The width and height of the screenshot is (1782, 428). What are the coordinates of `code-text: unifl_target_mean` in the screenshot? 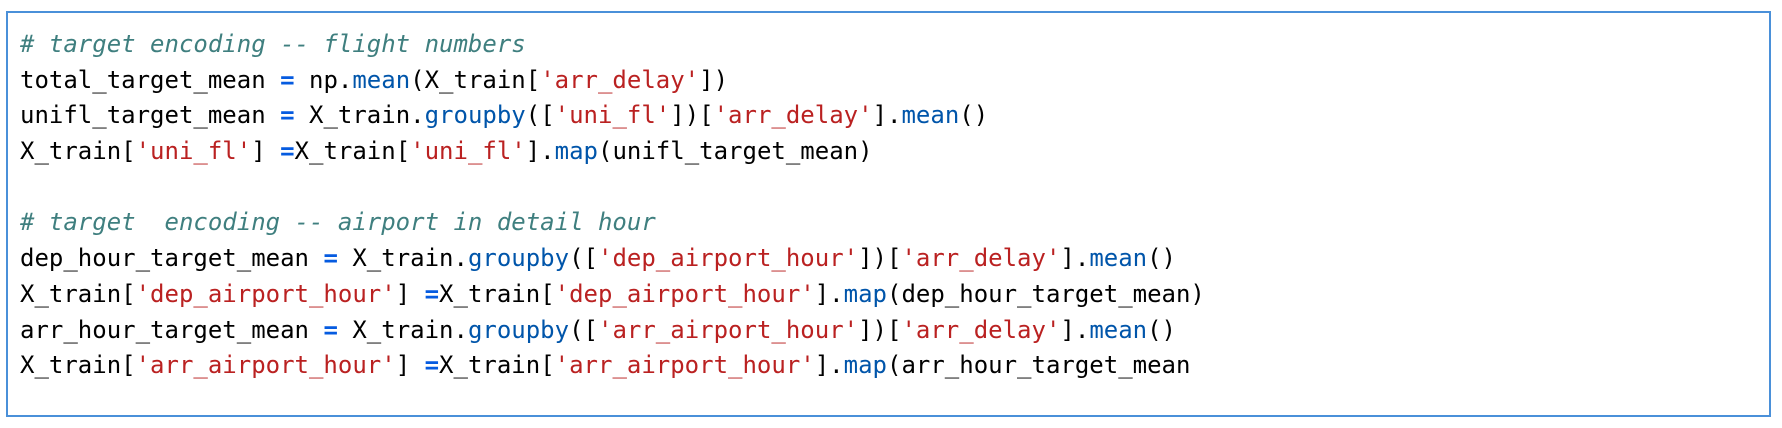 It's located at (150, 115).